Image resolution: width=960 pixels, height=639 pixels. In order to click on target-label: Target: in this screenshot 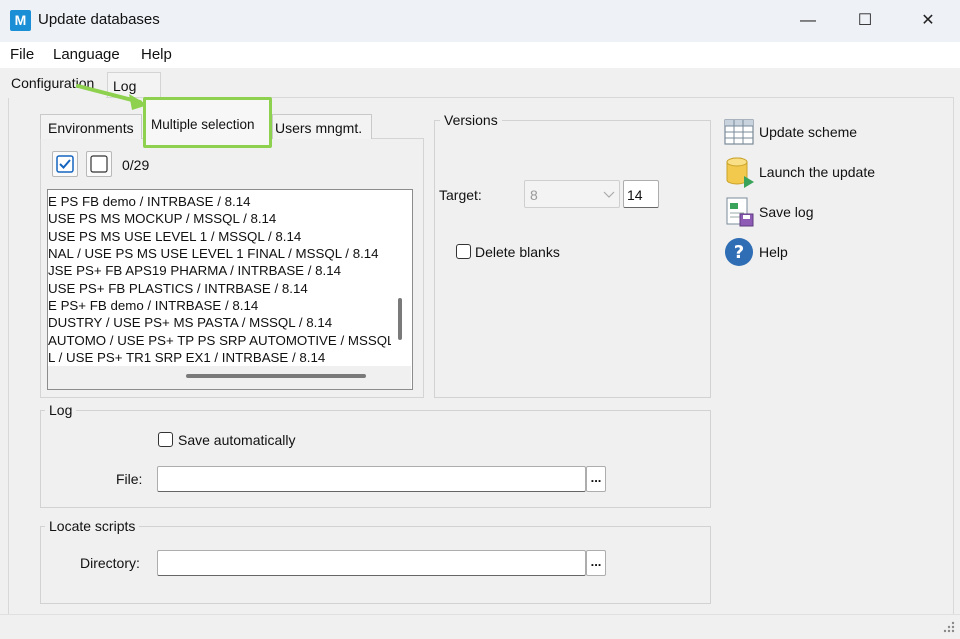, I will do `click(460, 195)`.